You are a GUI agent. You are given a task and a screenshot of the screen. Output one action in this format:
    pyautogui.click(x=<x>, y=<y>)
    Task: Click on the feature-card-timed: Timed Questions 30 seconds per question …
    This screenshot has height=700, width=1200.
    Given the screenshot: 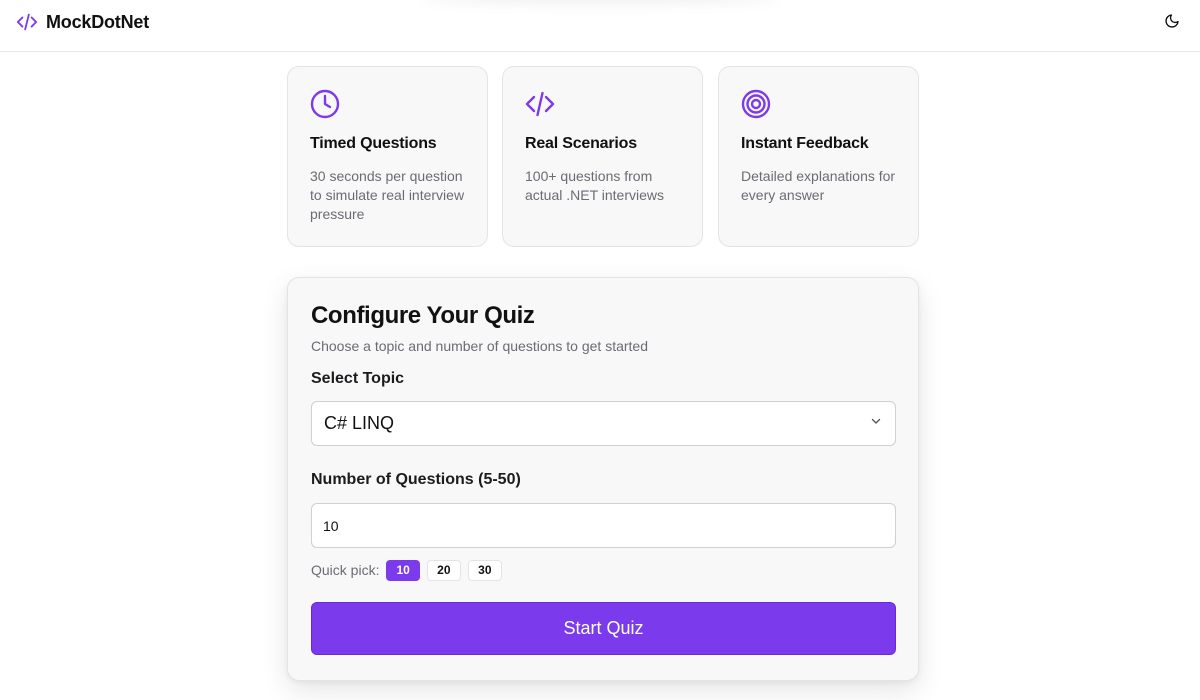 What is the action you would take?
    pyautogui.click(x=387, y=156)
    